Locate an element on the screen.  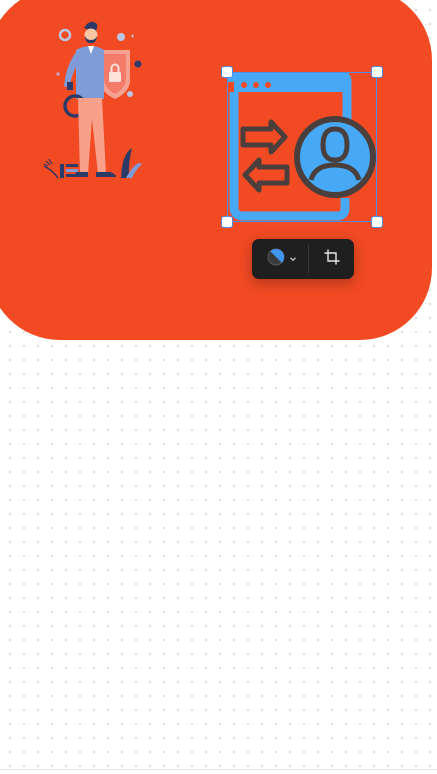
resize-handle-bottom-right is located at coordinates (377, 222).